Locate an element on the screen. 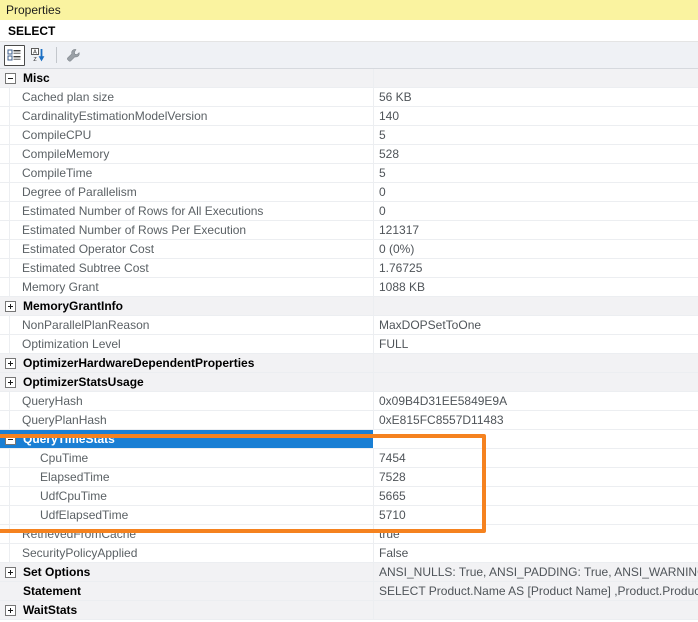  property-row: CardinalityEstimationModelVersion 140 is located at coordinates (349, 116).